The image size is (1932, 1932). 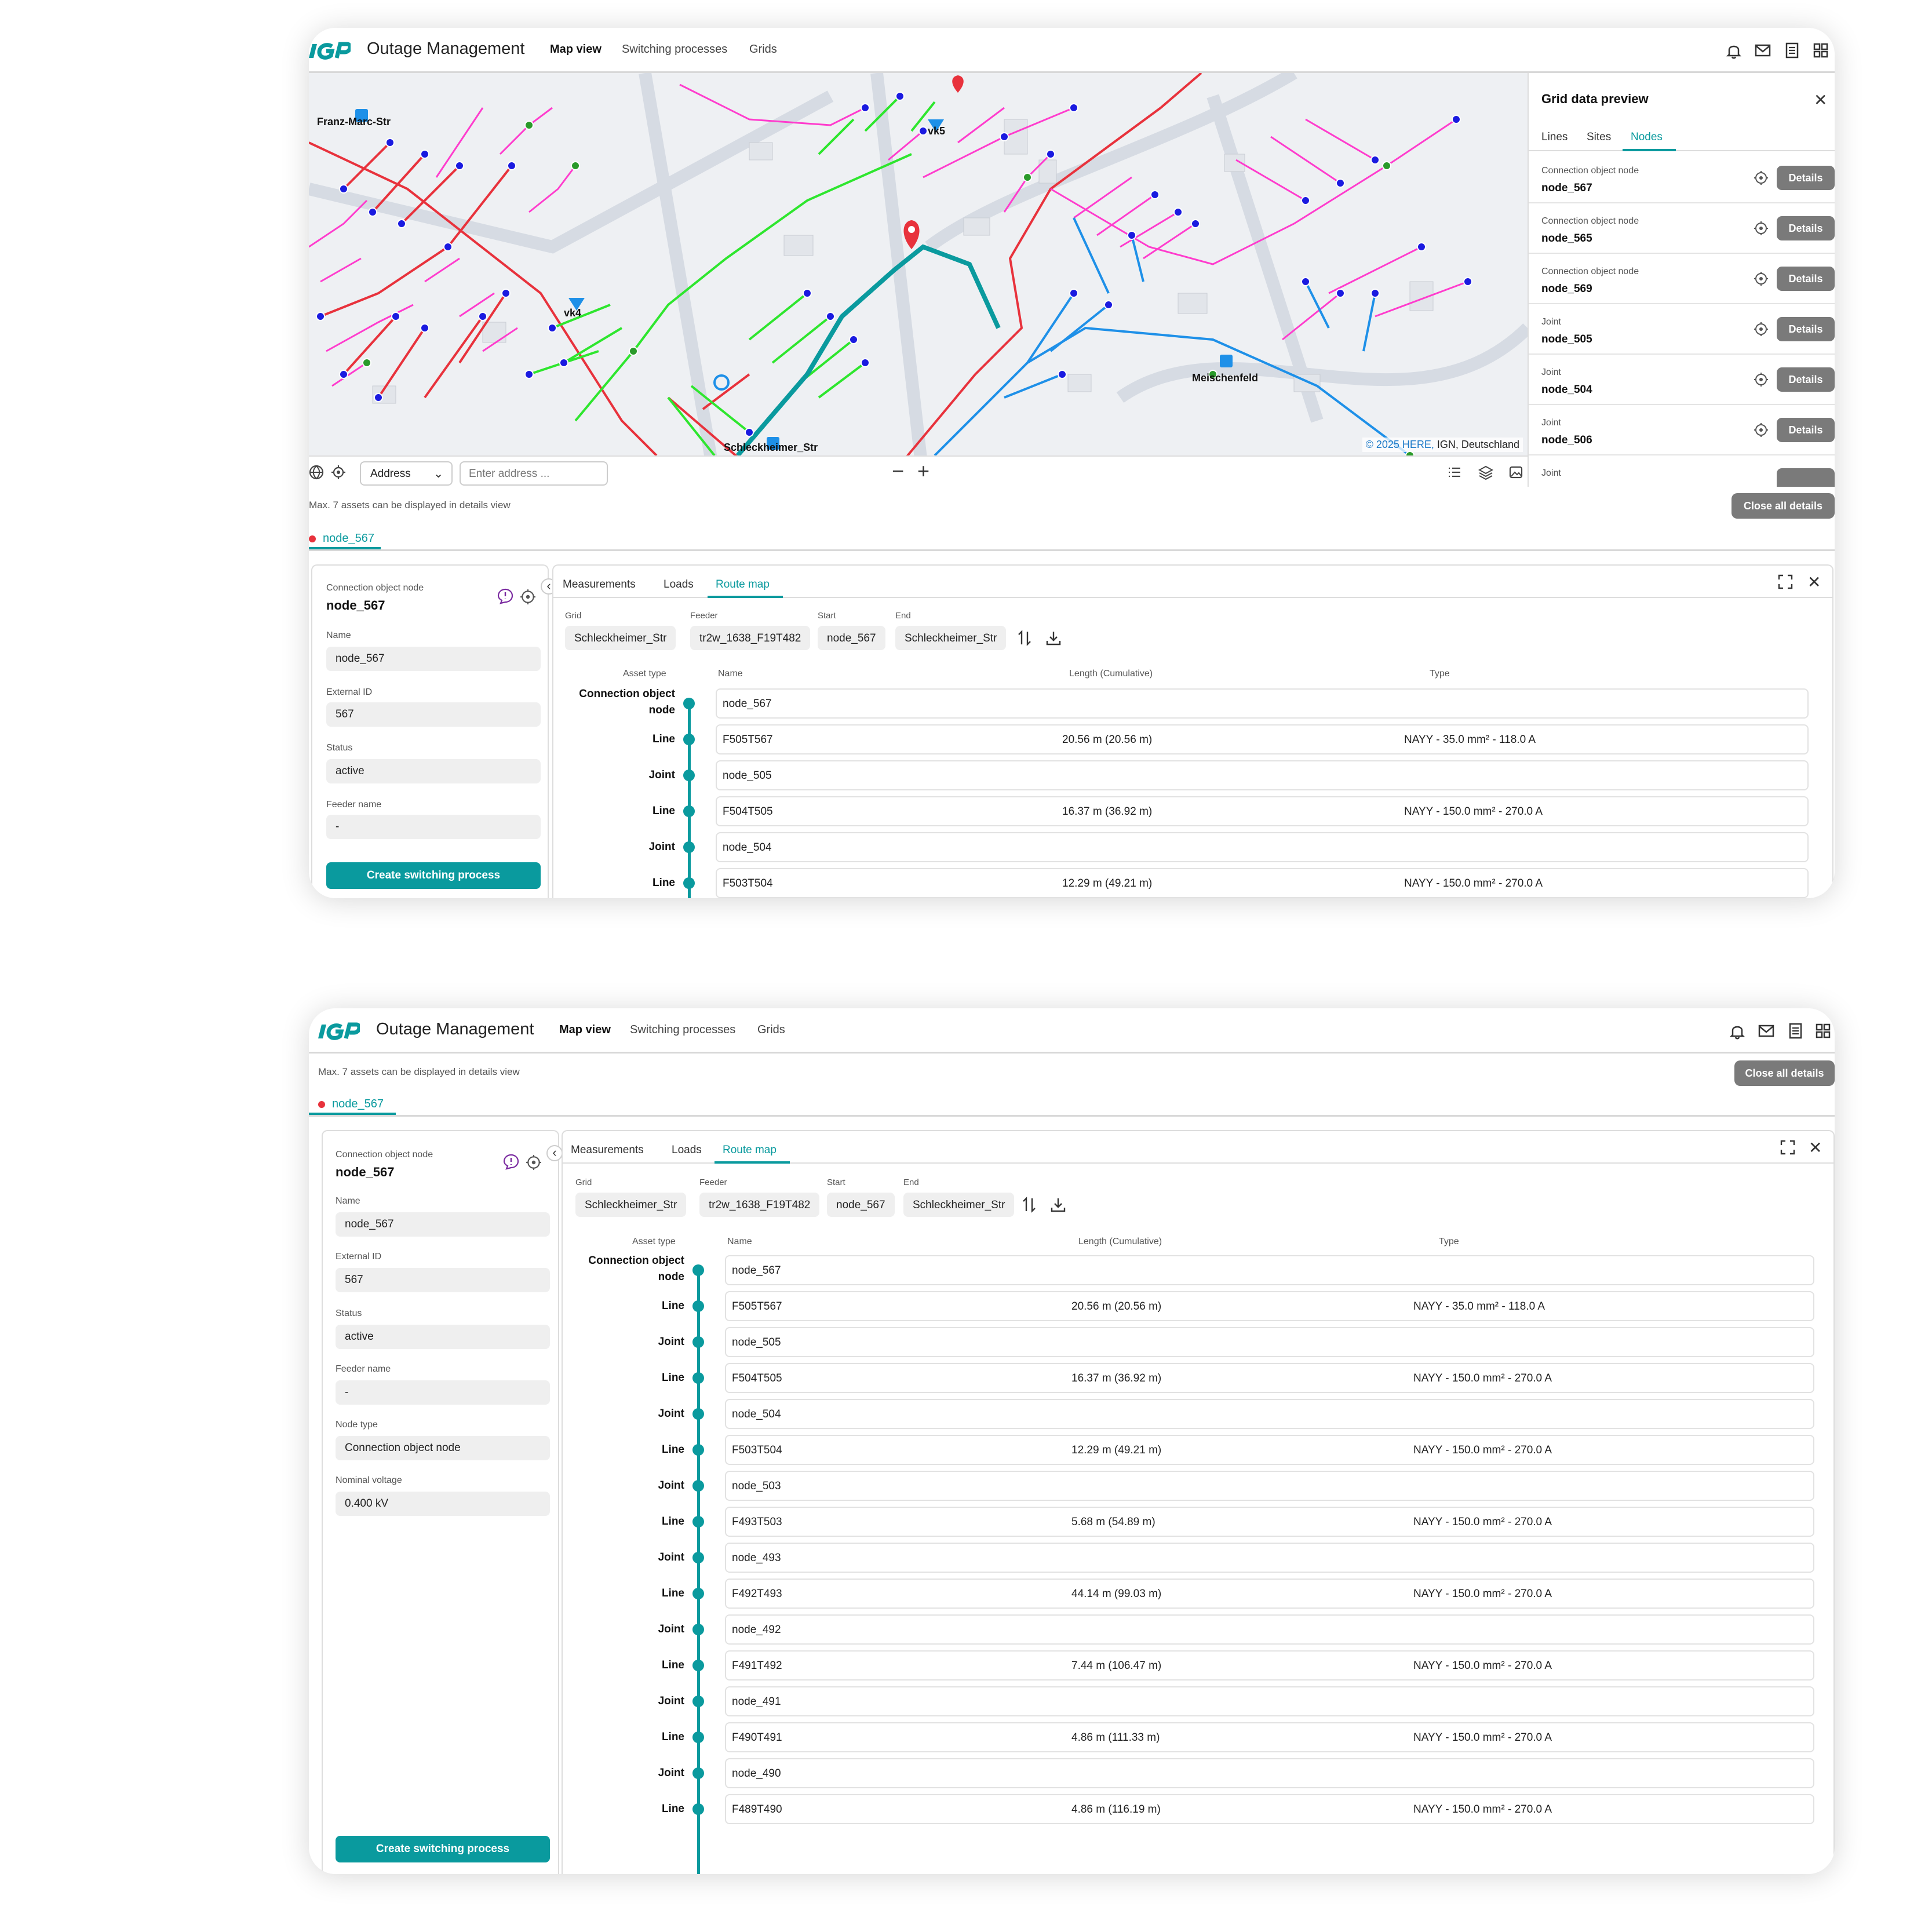 I want to click on locate-icon, so click(x=338, y=473).